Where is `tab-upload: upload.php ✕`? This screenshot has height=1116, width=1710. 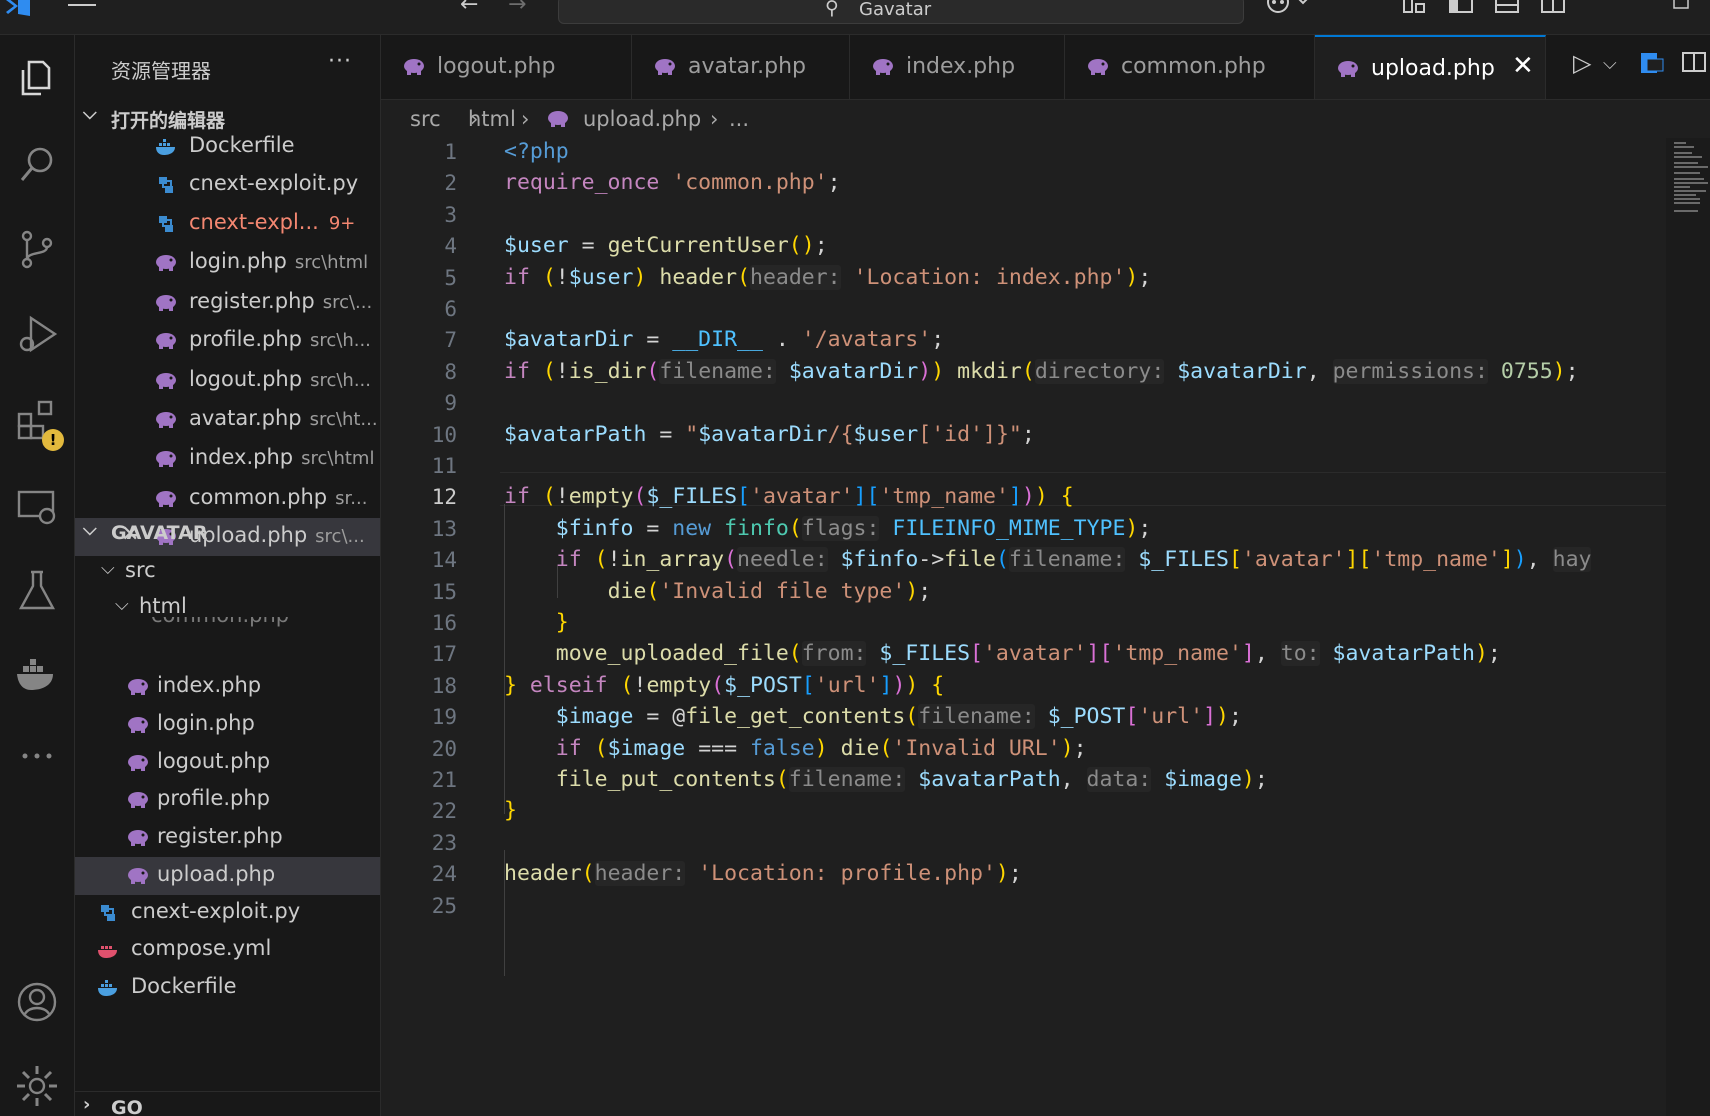 tab-upload: upload.php ✕ is located at coordinates (1430, 67).